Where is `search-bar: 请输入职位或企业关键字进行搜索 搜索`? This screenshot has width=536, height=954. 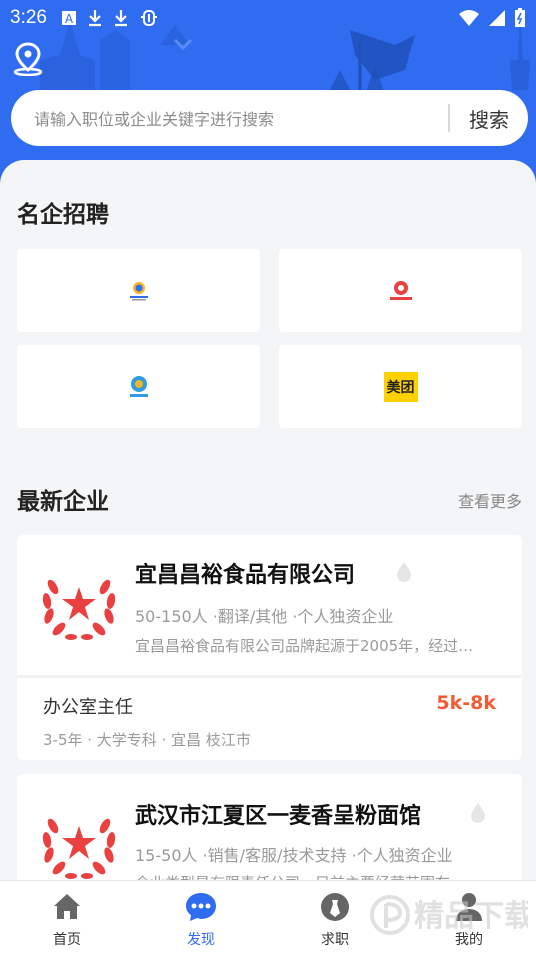 search-bar: 请输入职位或企业关键字进行搜索 搜索 is located at coordinates (269, 118).